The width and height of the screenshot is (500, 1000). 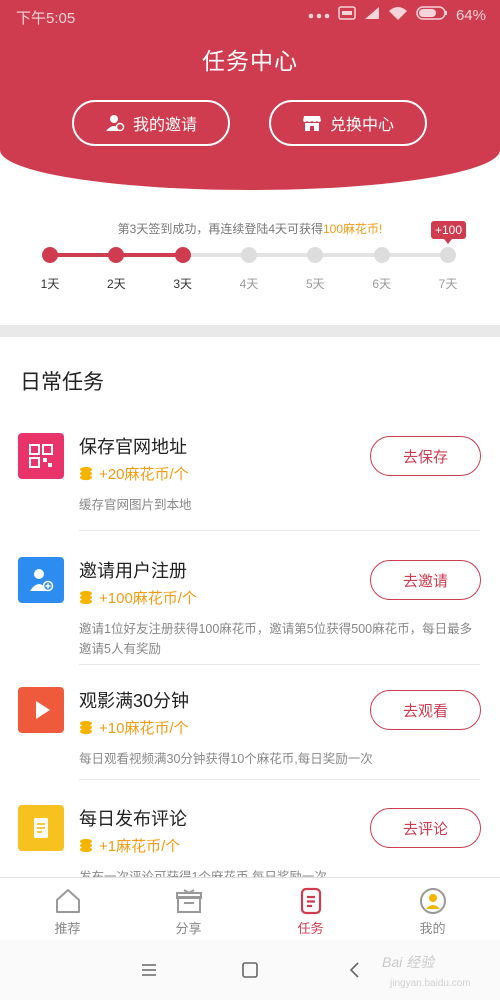 What do you see at coordinates (432, 928) in the screenshot?
I see `tab-label: 我的` at bounding box center [432, 928].